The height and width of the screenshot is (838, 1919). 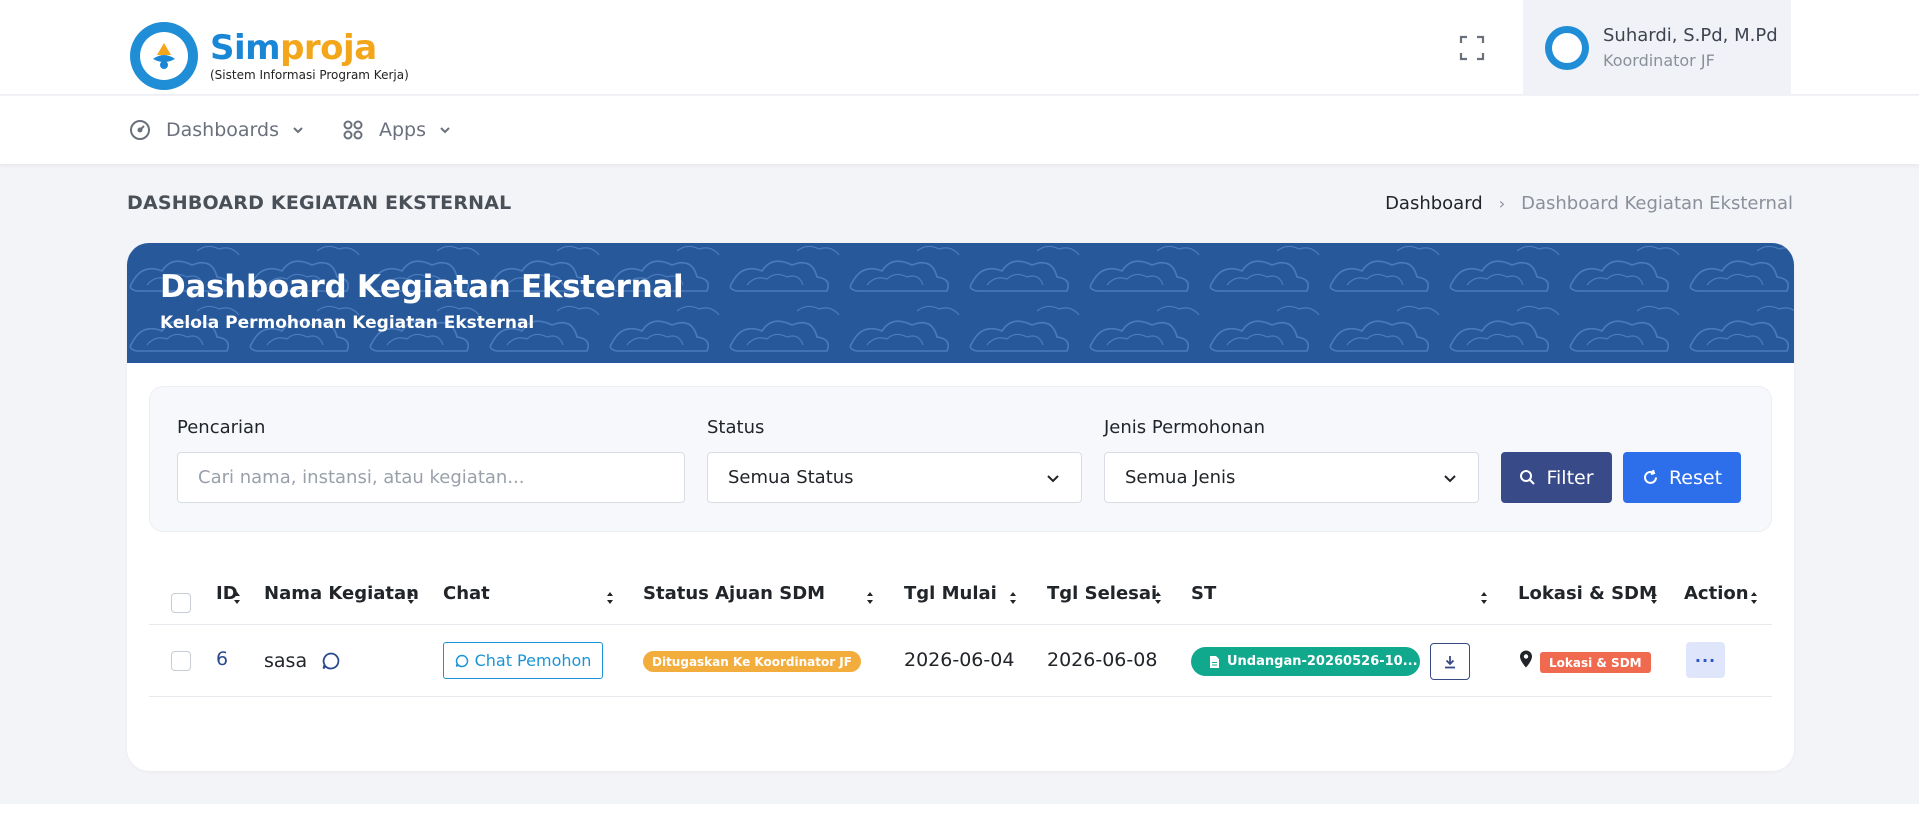 I want to click on jenis-select: Semua Jenis, so click(x=1291, y=477).